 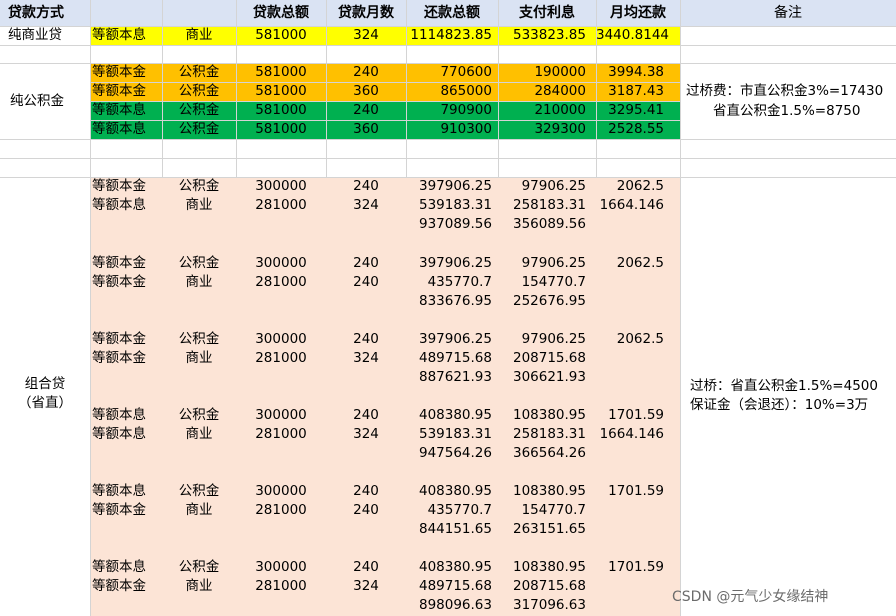 I want to click on combo-interest: 366564.26, so click(x=549, y=453).